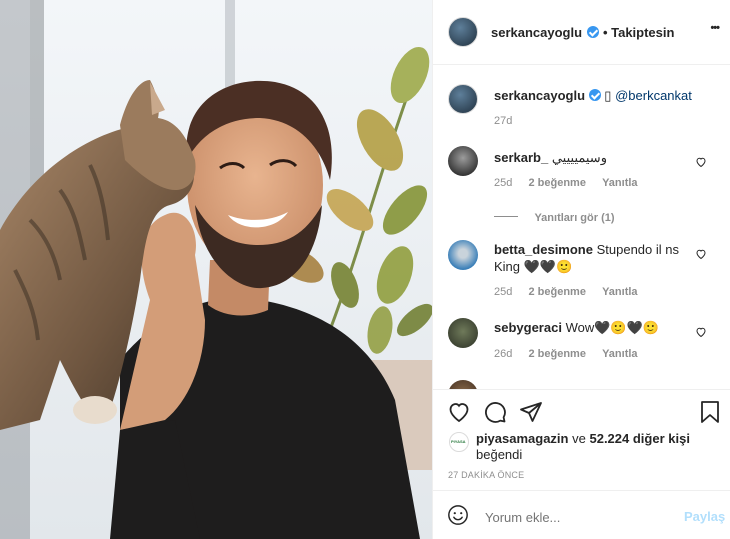 The height and width of the screenshot is (539, 730). What do you see at coordinates (639, 438) in the screenshot?
I see `likes-count-link: 52.224 diğer kişi` at bounding box center [639, 438].